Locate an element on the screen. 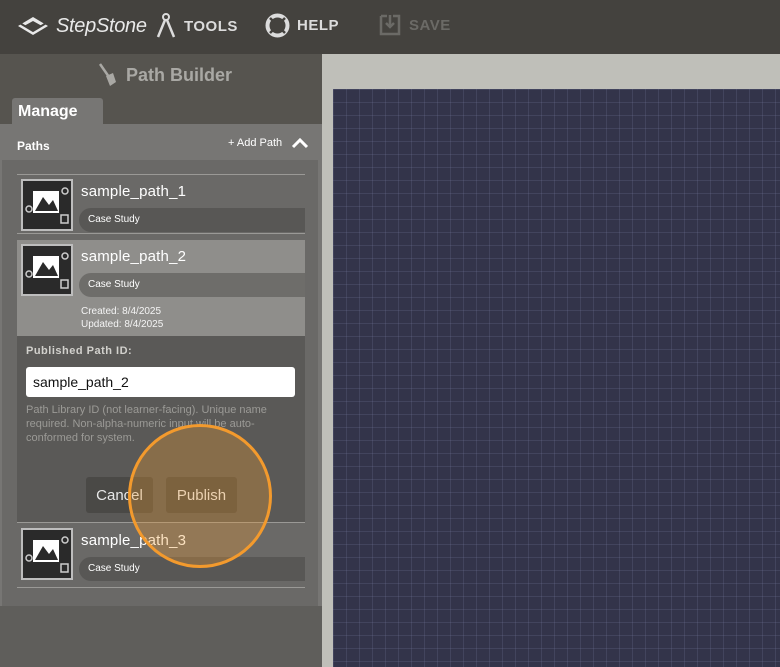 Image resolution: width=780 pixels, height=667 pixels. logo-text: StepStone is located at coordinates (101, 25).